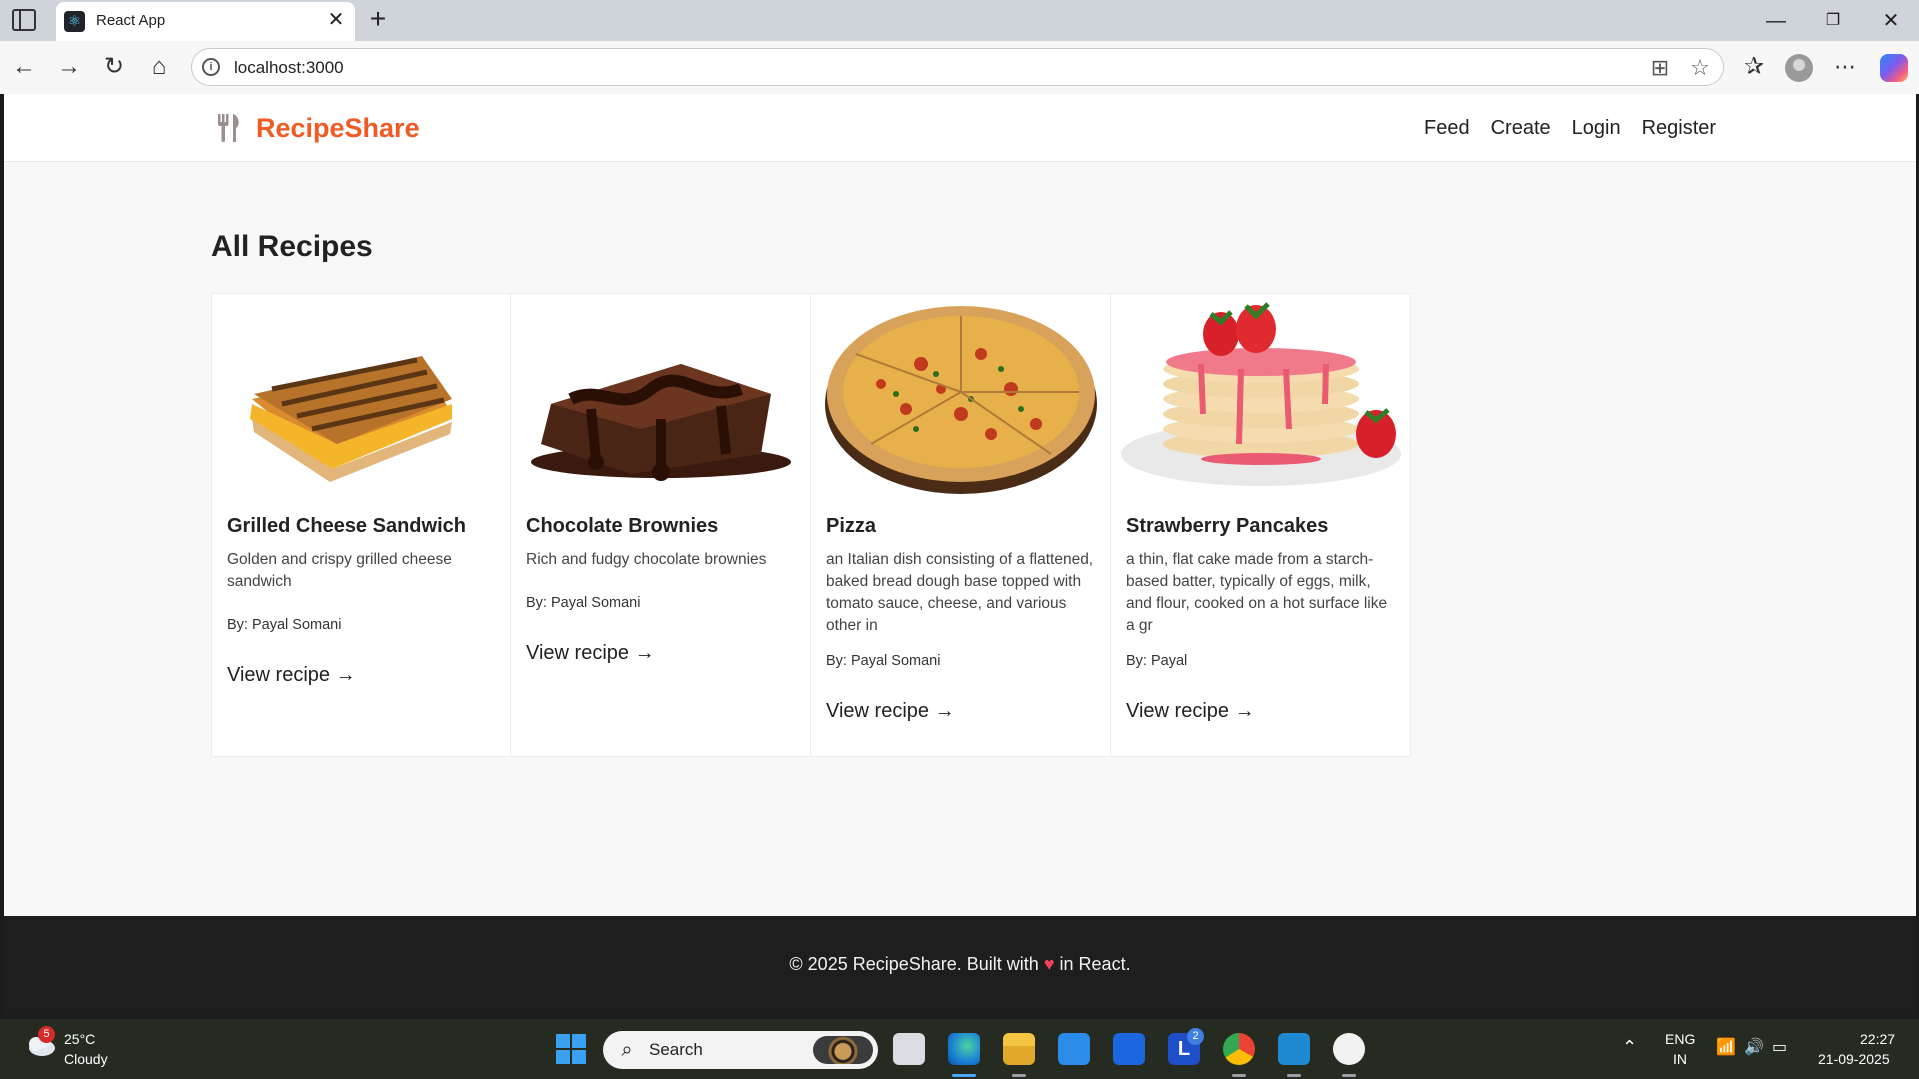 This screenshot has width=1919, height=1079. Describe the element at coordinates (1726, 1047) in the screenshot. I see `wifi-icon: 📶` at that location.